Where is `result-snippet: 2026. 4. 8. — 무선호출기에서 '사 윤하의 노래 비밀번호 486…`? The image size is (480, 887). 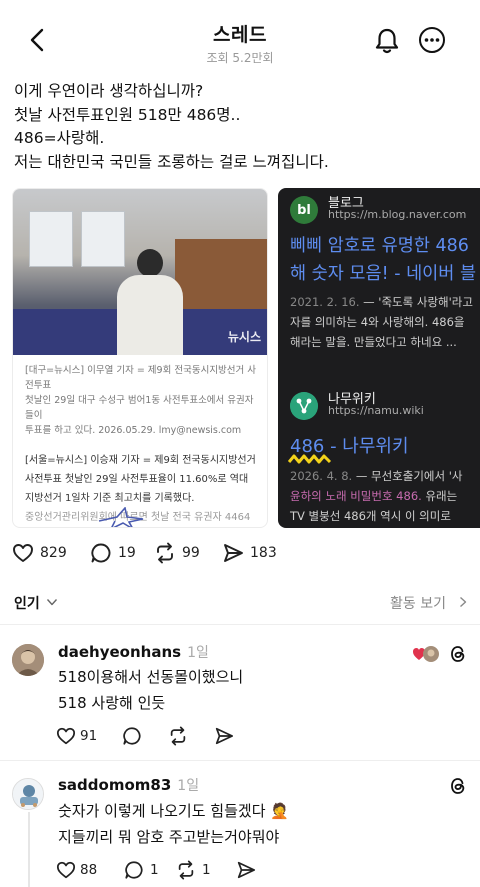
result-snippet: 2026. 4. 8. — 무선호출기에서 '사 윤하의 노래 비밀번호 486… is located at coordinates (376, 496).